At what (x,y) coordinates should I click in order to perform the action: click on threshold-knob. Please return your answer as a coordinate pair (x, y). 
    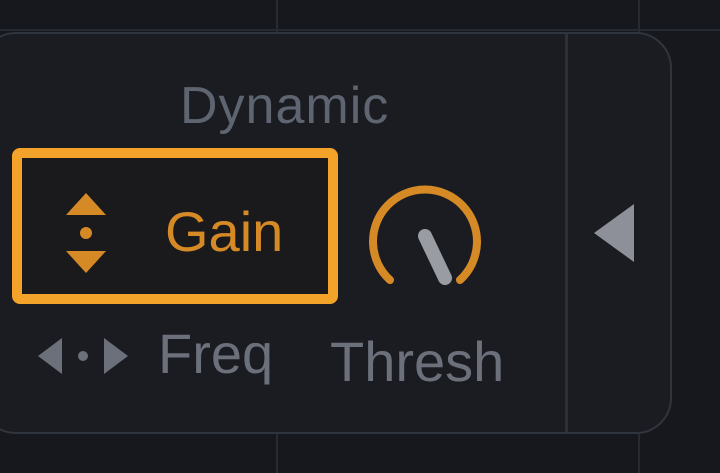
    Looking at the image, I should click on (425, 240).